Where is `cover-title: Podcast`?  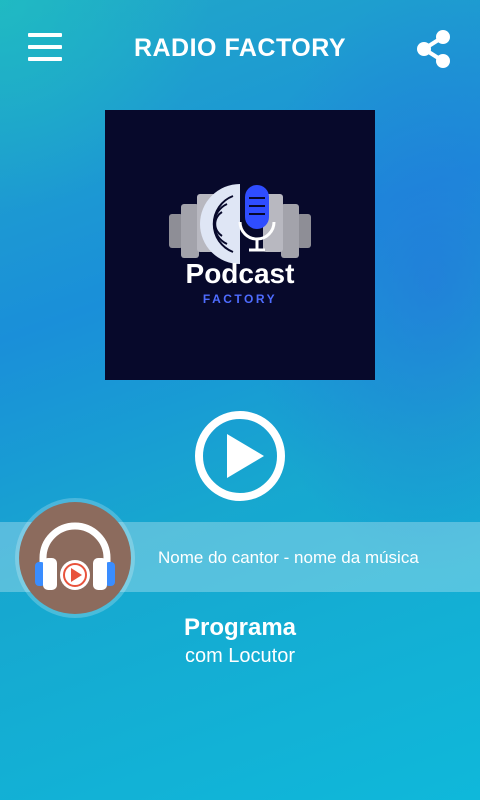
cover-title: Podcast is located at coordinates (240, 273).